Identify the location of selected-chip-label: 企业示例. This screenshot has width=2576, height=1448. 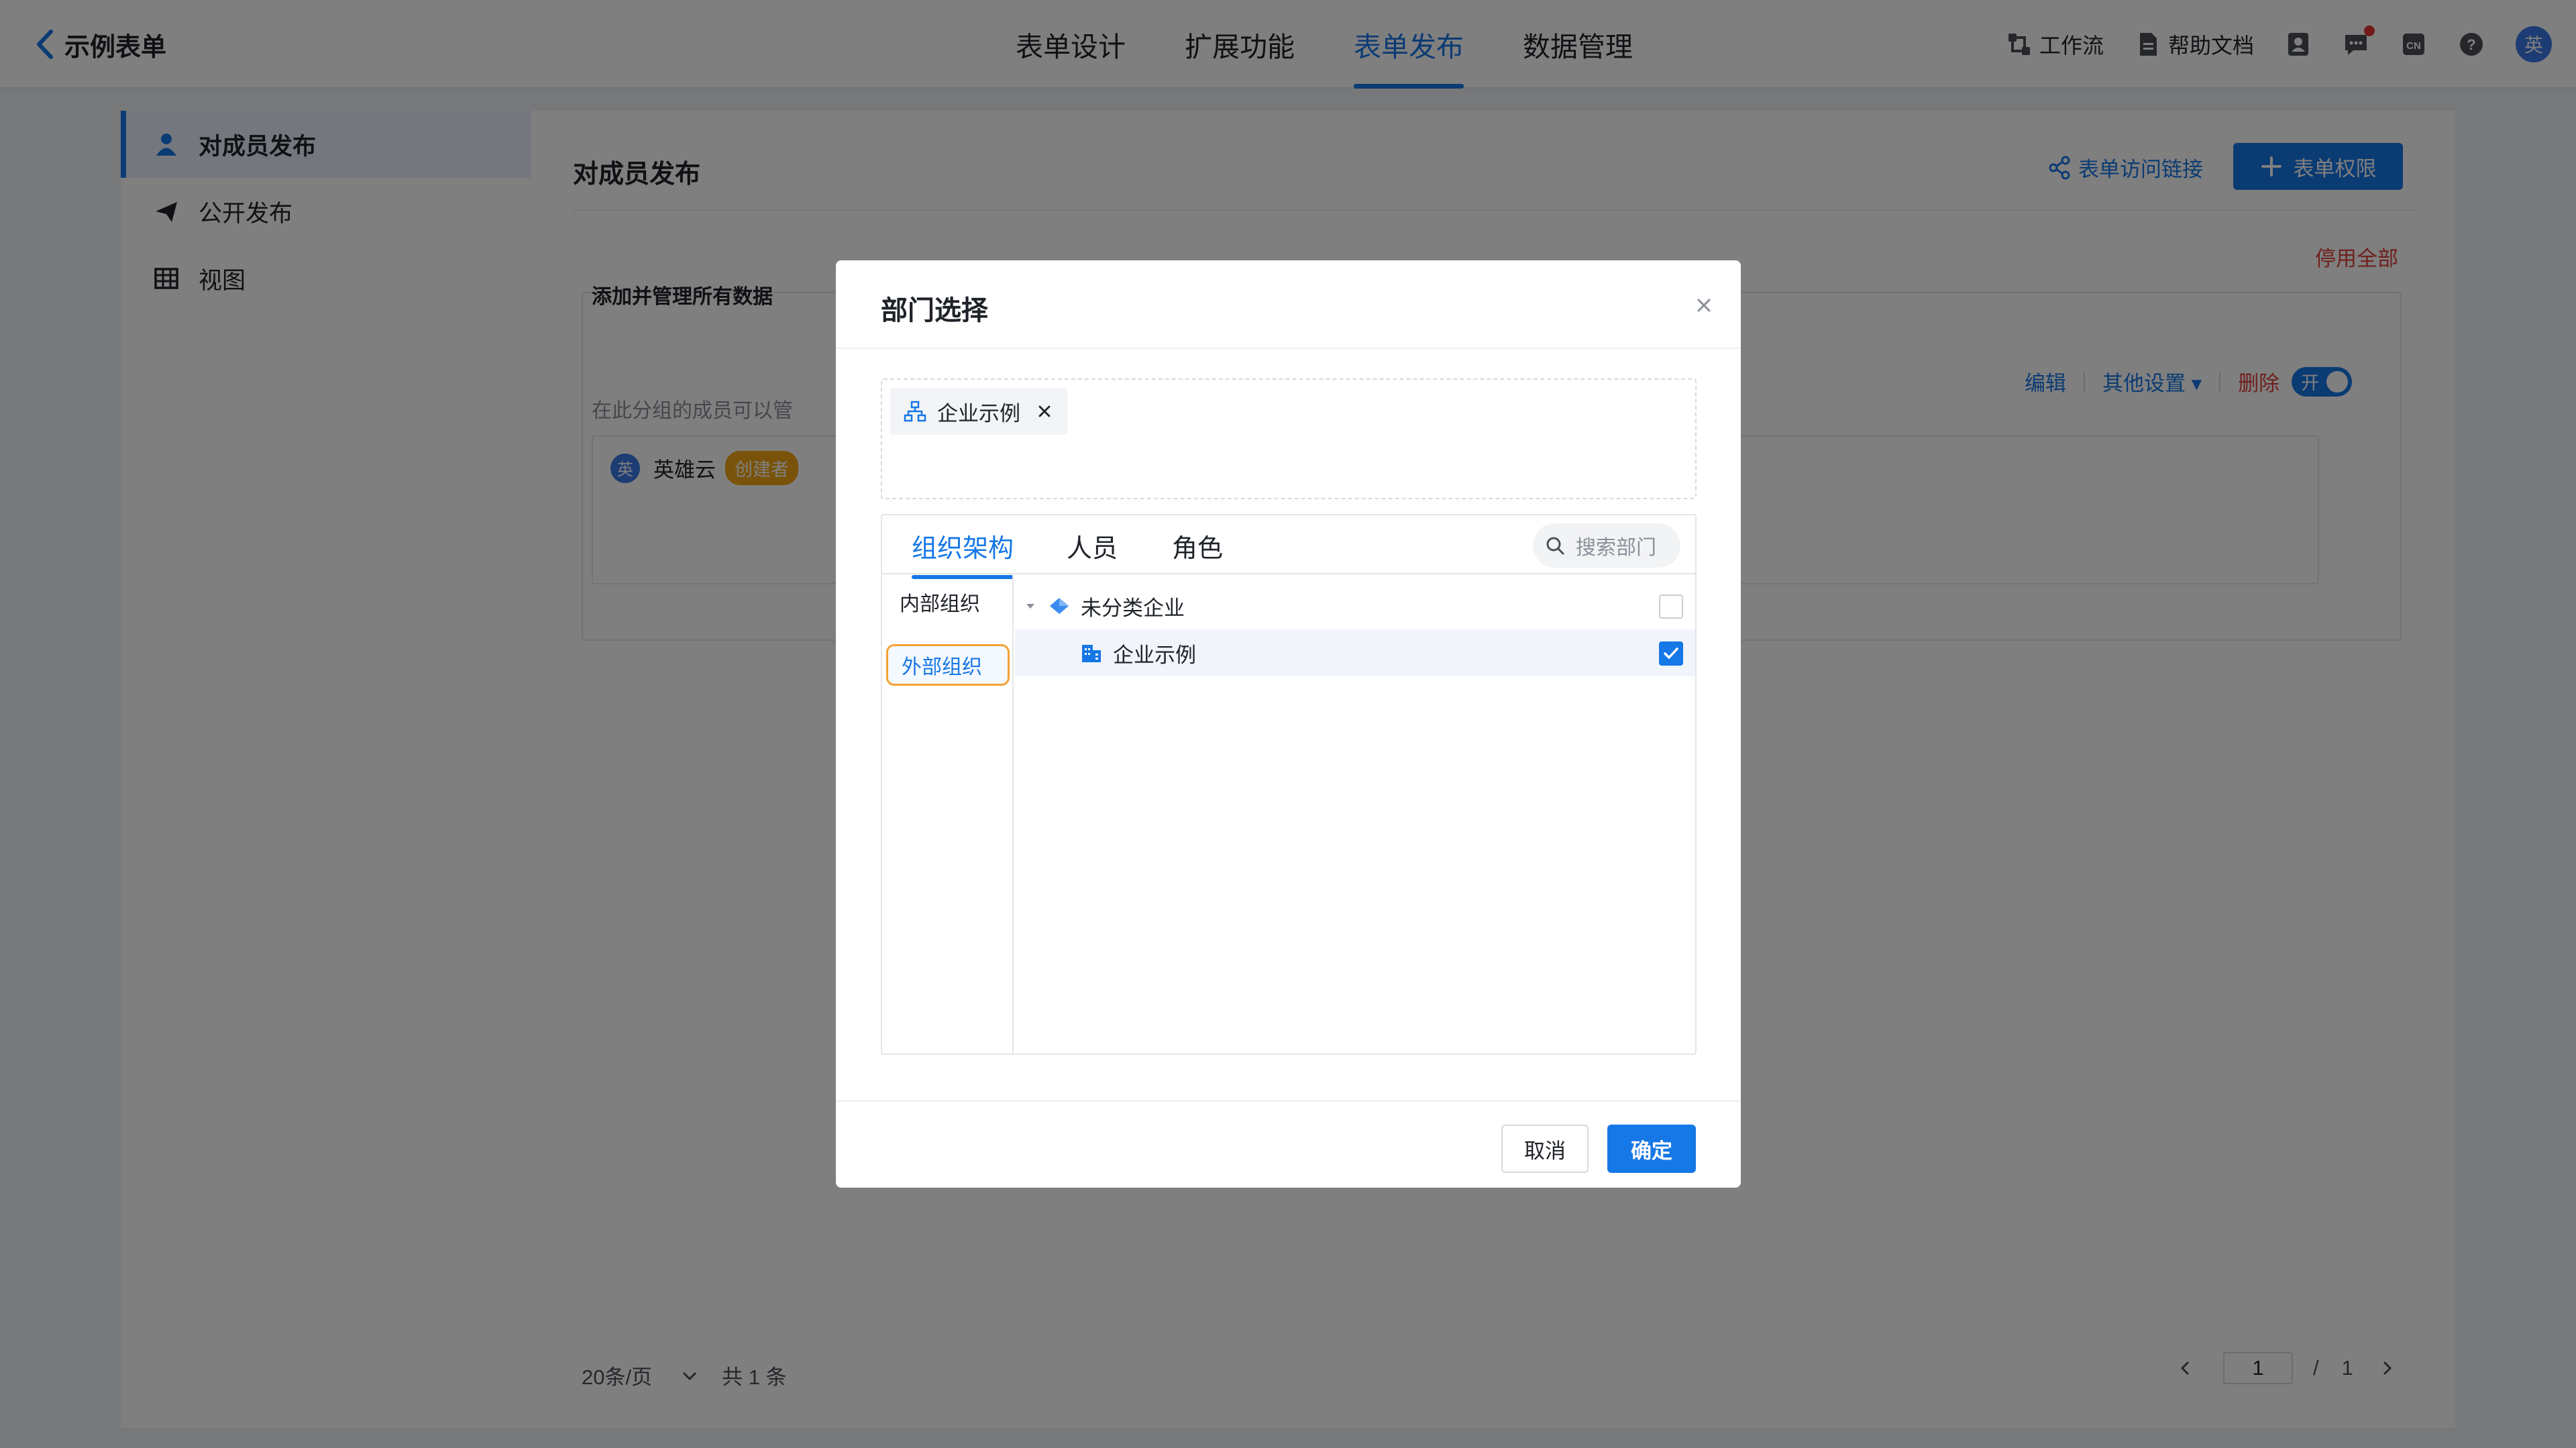
(978, 413).